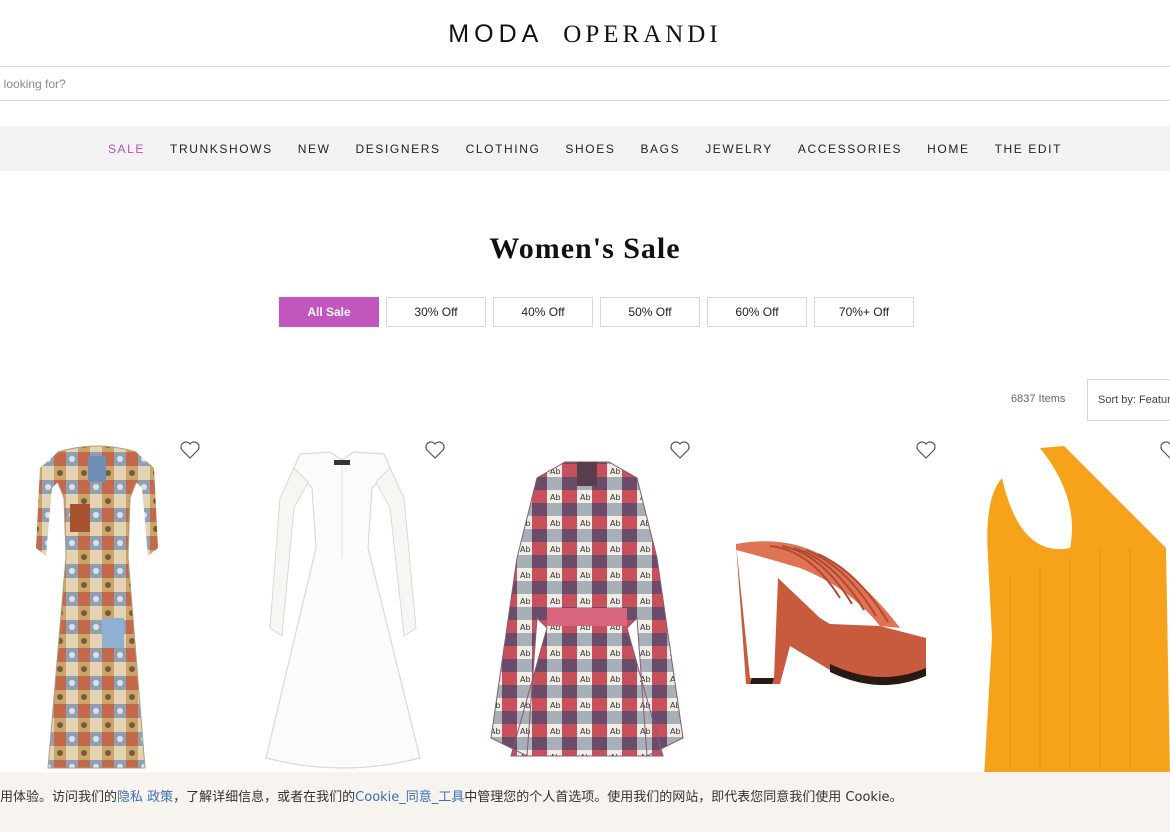 Image resolution: width=1170 pixels, height=832 pixels. Describe the element at coordinates (948, 149) in the screenshot. I see `nav-item-home: HOME` at that location.